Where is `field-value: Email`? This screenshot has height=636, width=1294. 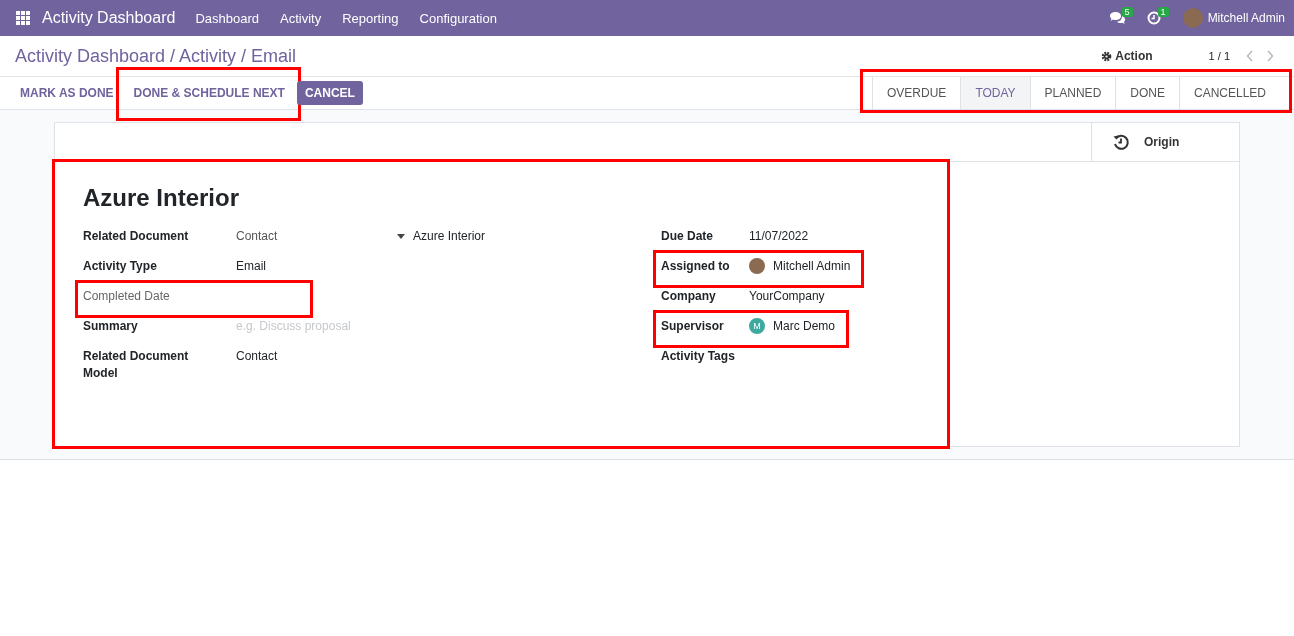 field-value: Email is located at coordinates (251, 266).